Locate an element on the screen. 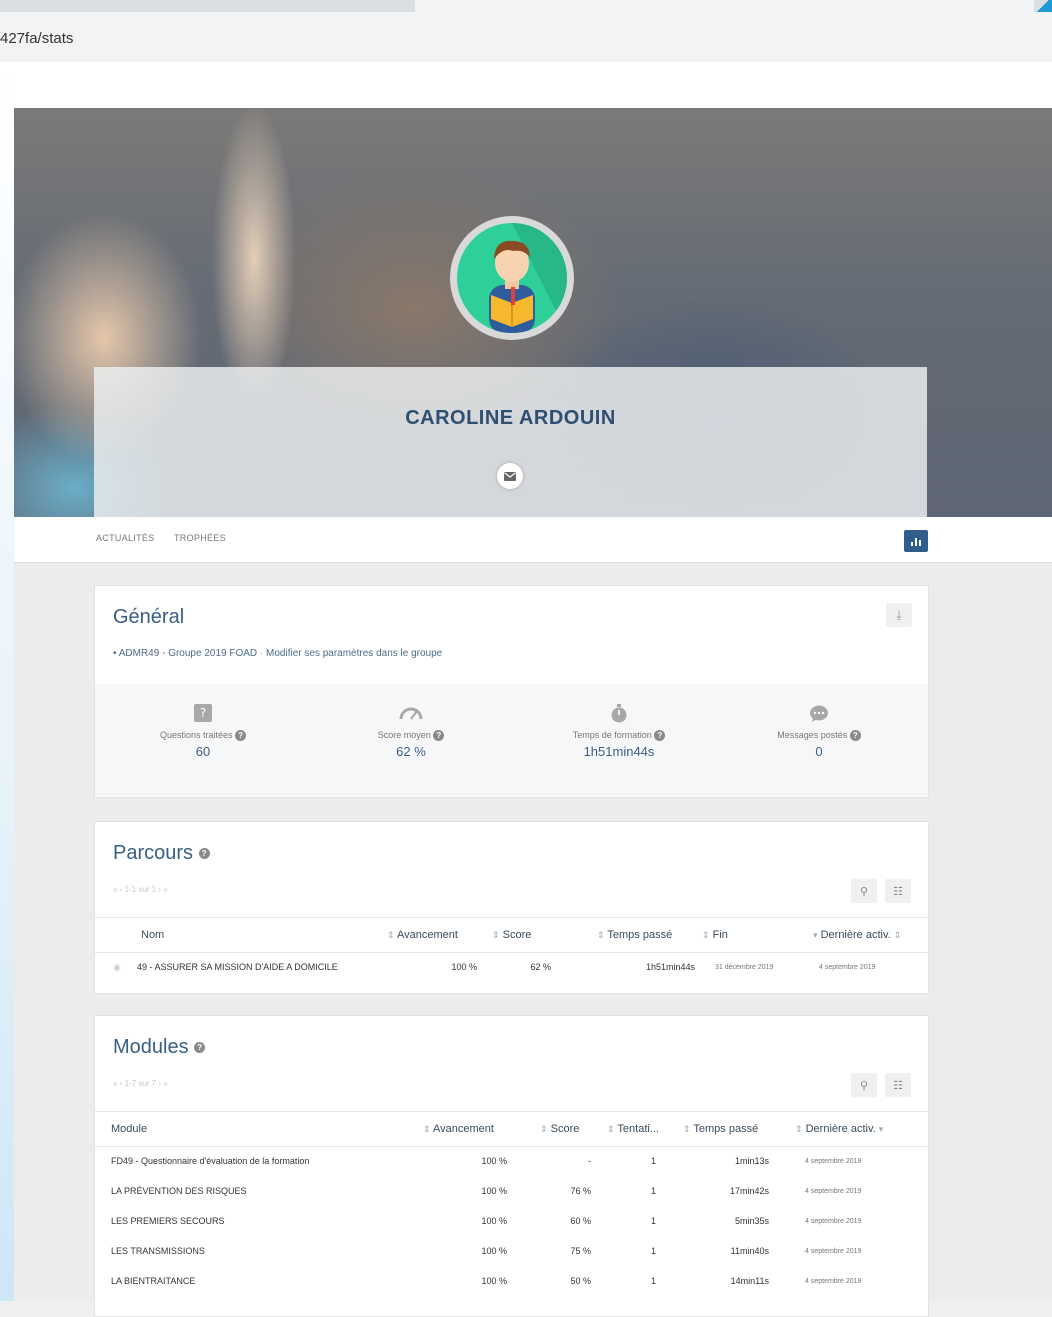 This screenshot has width=1052, height=1317. stopwatch-icon is located at coordinates (619, 713).